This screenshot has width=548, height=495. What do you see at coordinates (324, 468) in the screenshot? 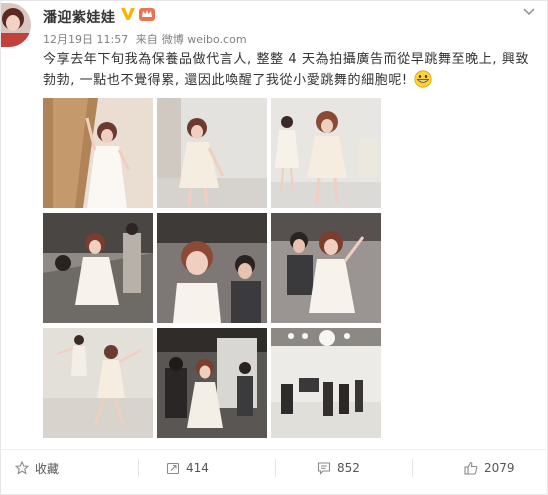
I see `comment-icon` at bounding box center [324, 468].